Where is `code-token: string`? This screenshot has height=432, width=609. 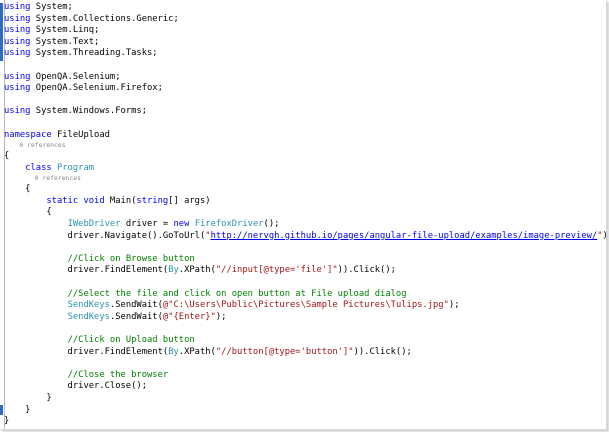
code-token: string is located at coordinates (152, 200).